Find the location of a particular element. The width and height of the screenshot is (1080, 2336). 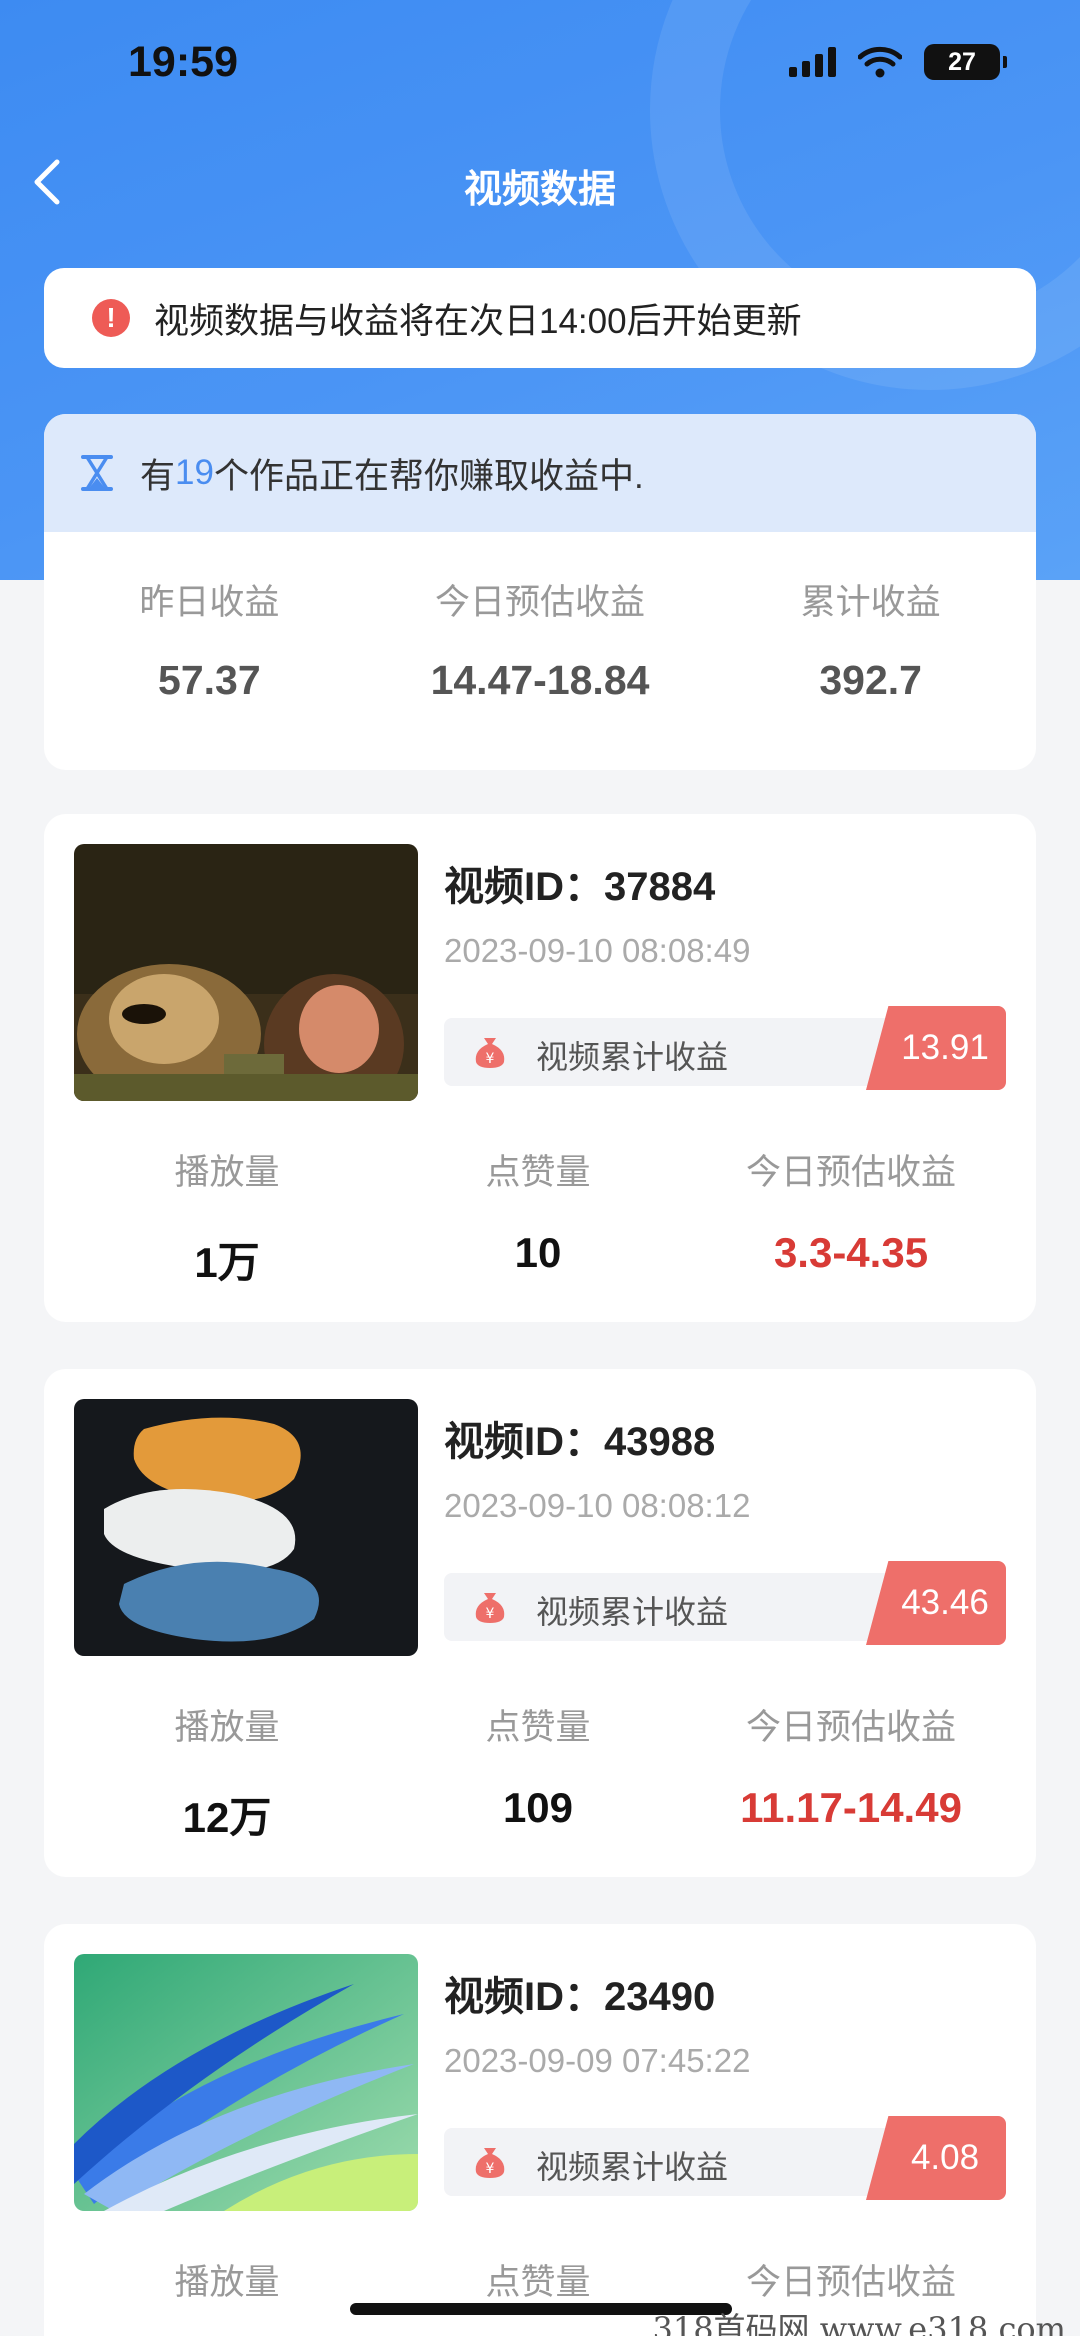

page-title: 视频数据 is located at coordinates (539, 190).